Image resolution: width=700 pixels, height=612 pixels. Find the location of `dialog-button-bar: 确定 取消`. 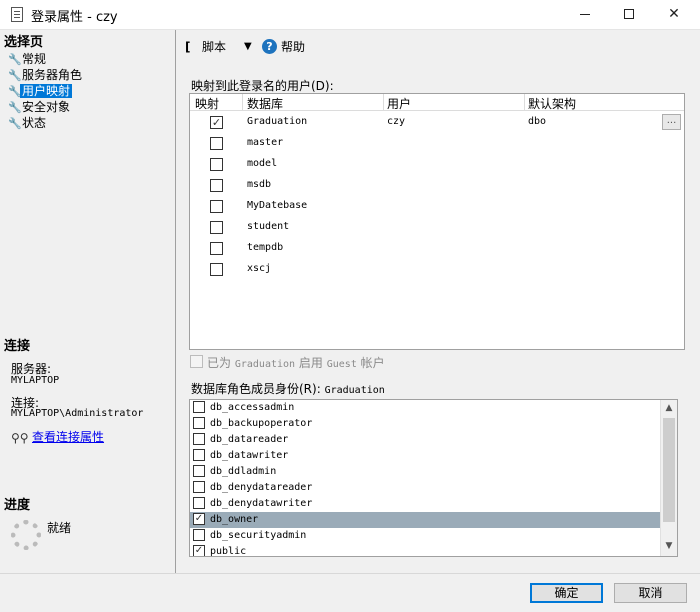

dialog-button-bar: 确定 取消 is located at coordinates (350, 592).